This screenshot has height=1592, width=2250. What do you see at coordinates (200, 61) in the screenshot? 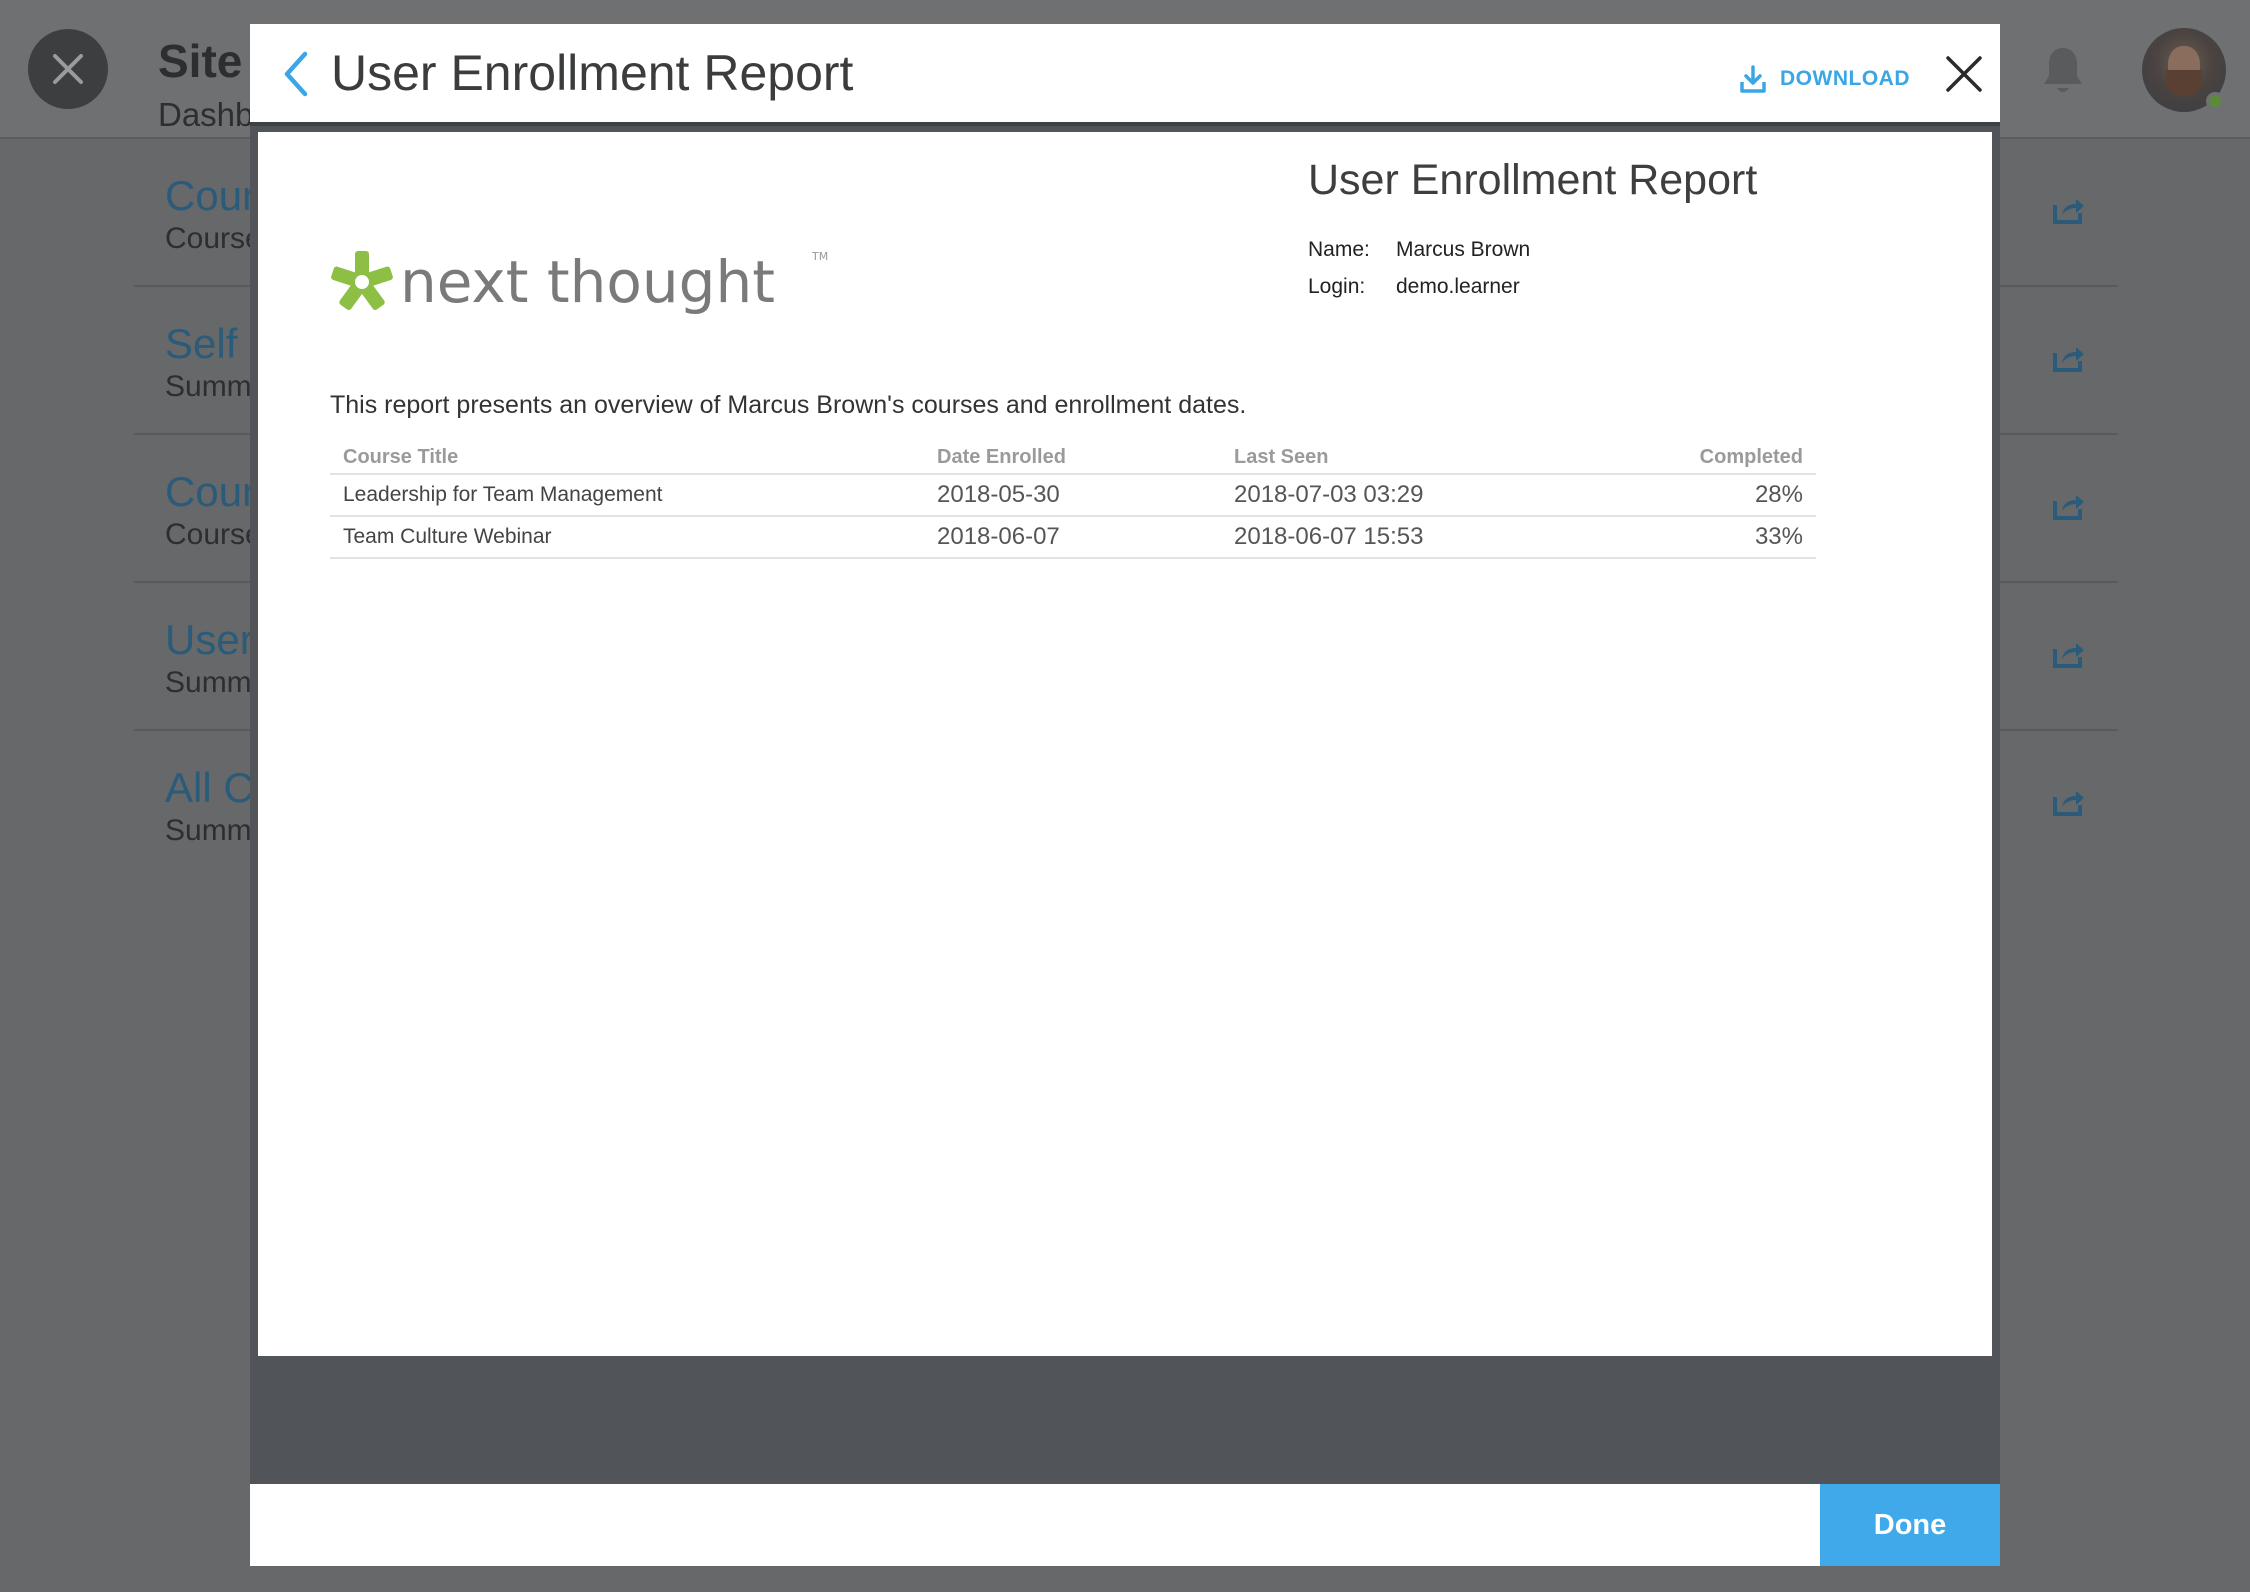
I see `dashboard-title: Site` at bounding box center [200, 61].